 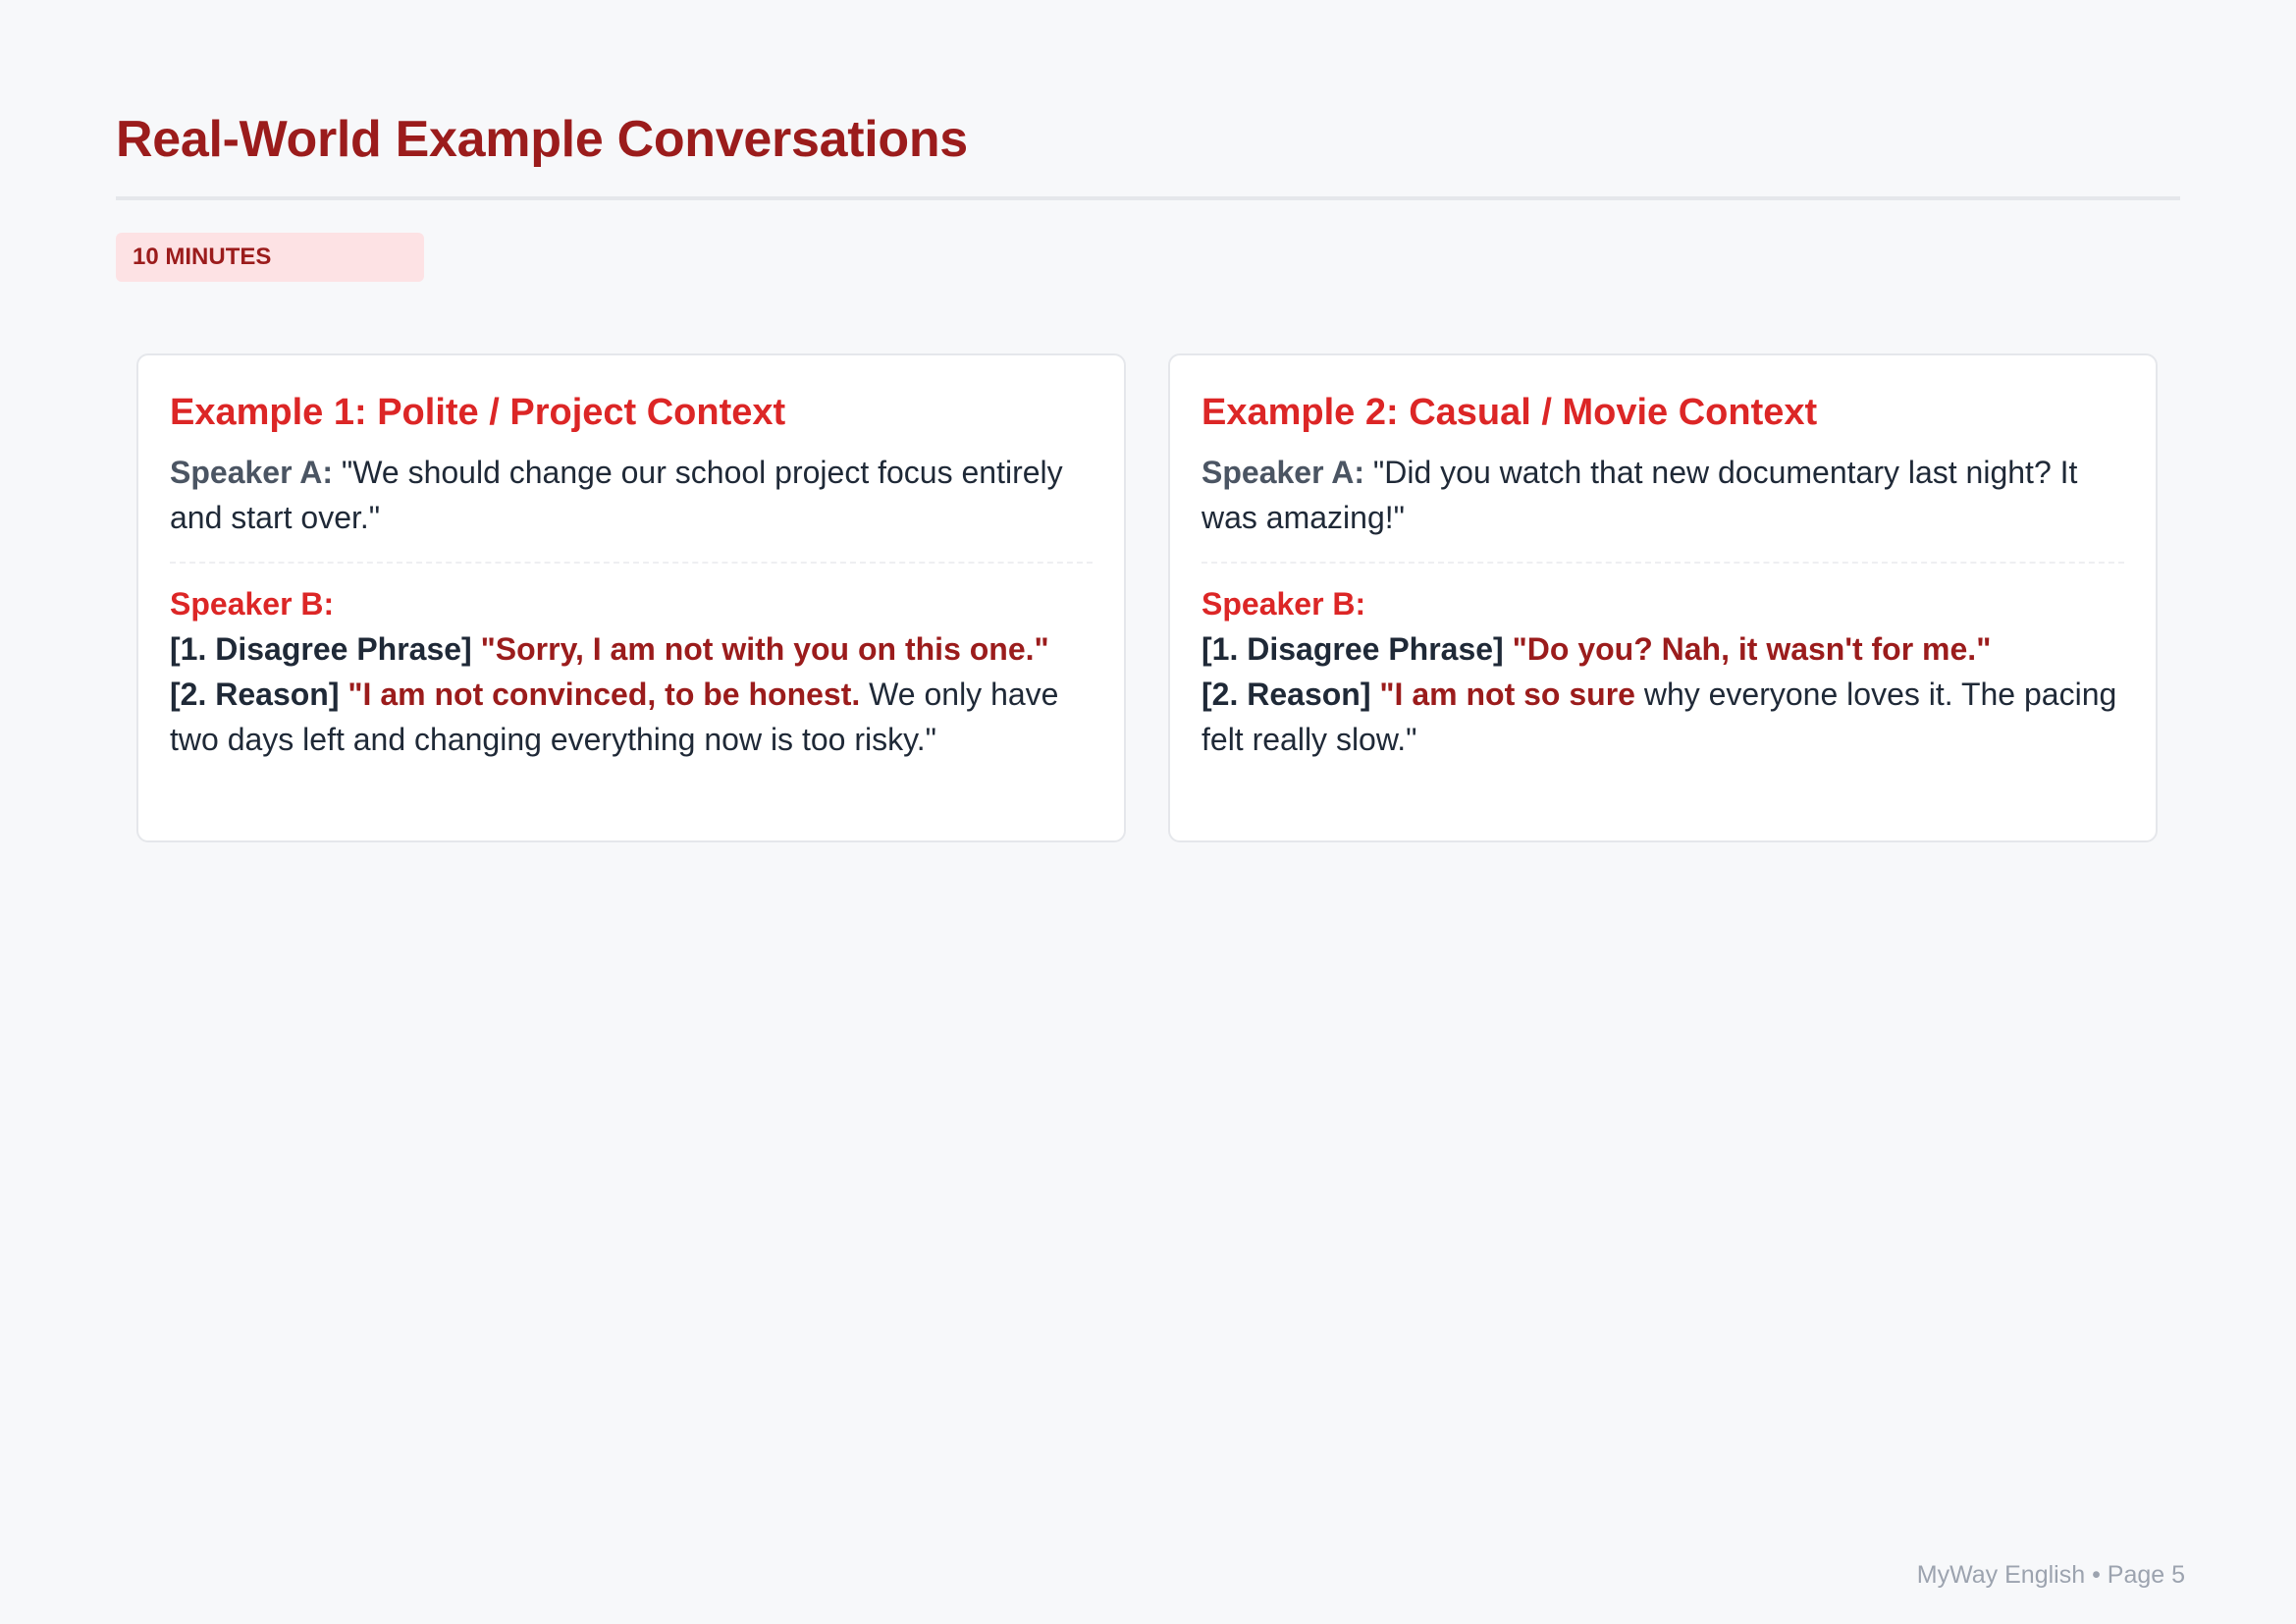 I want to click on reason-highlight: "I am not so sure, so click(x=1502, y=694).